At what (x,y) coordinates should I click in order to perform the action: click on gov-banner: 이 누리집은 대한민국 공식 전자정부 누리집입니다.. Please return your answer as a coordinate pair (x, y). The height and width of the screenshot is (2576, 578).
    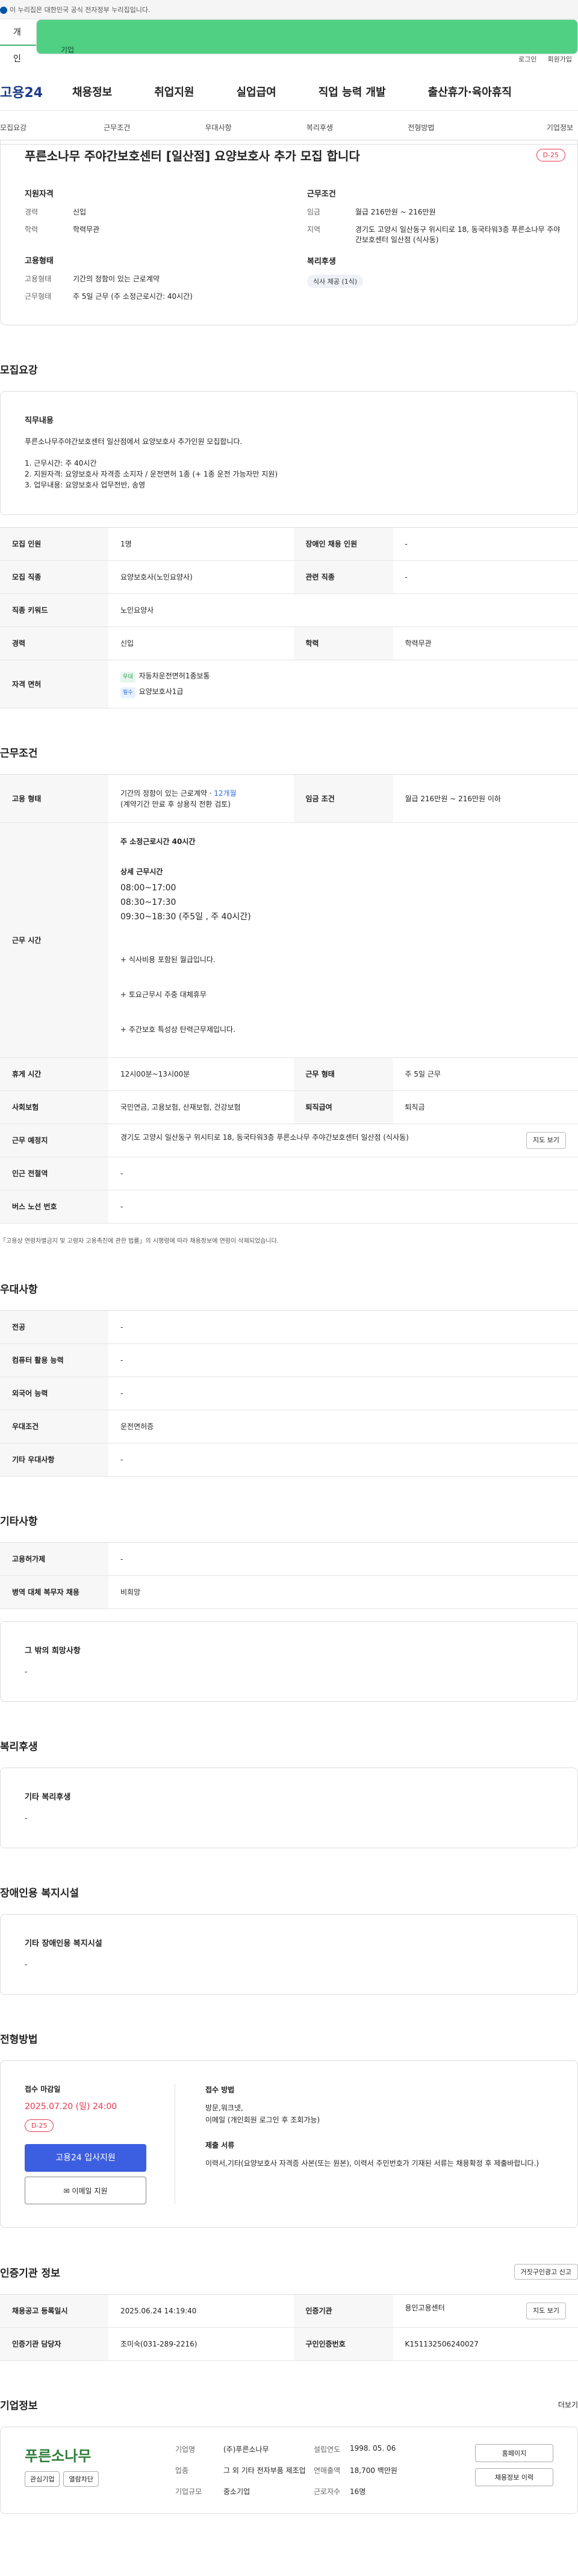
    Looking at the image, I should click on (289, 10).